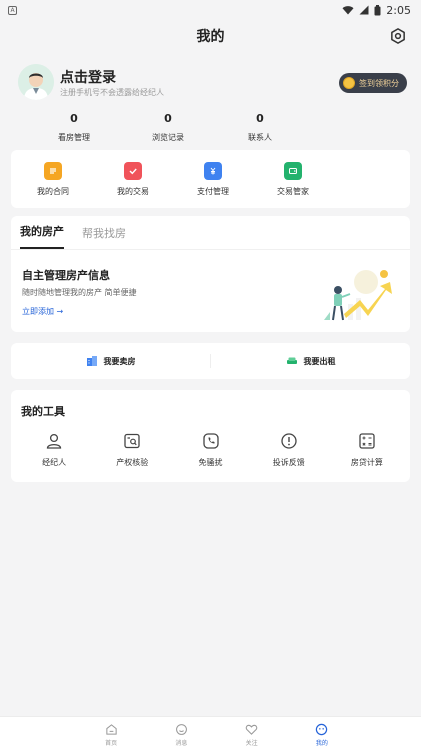 This screenshot has width=421, height=750. I want to click on property-tabs: 我的房产 帮我找房, so click(210, 233).